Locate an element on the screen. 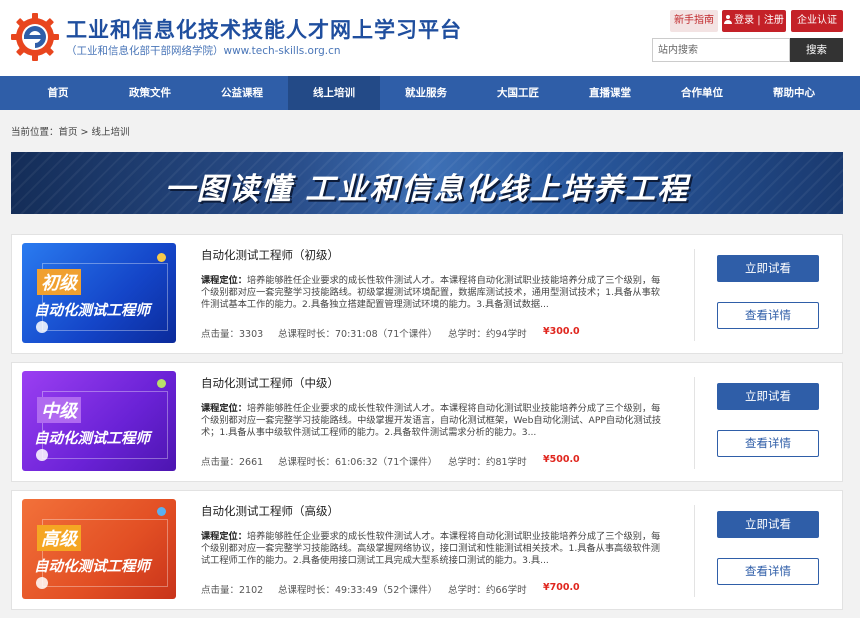 This screenshot has height=618, width=860. course-title: 自动化测试工程师（中级） is located at coordinates (270, 383).